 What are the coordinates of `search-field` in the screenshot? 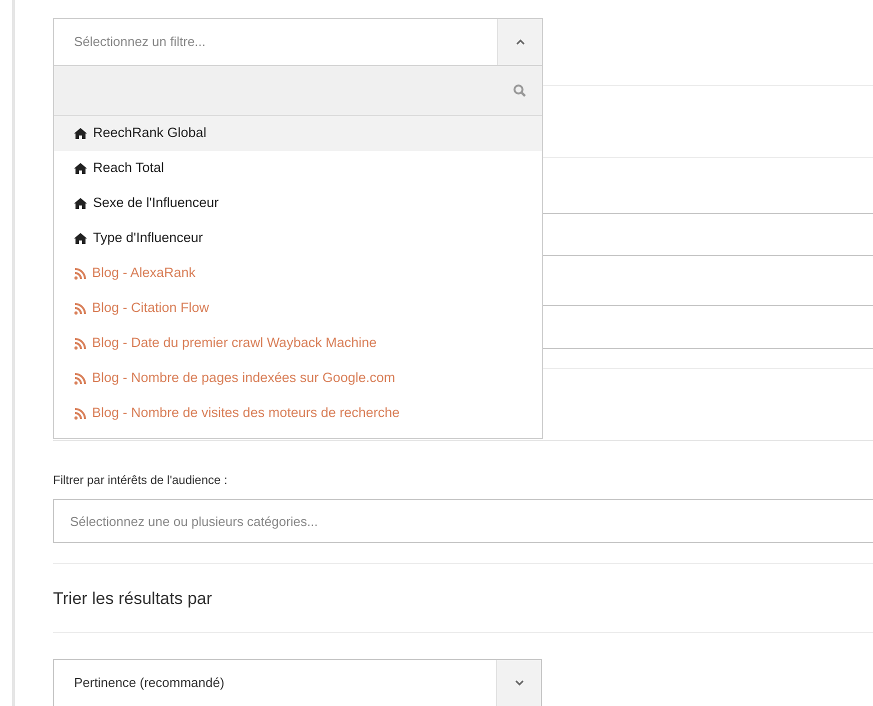 It's located at (298, 91).